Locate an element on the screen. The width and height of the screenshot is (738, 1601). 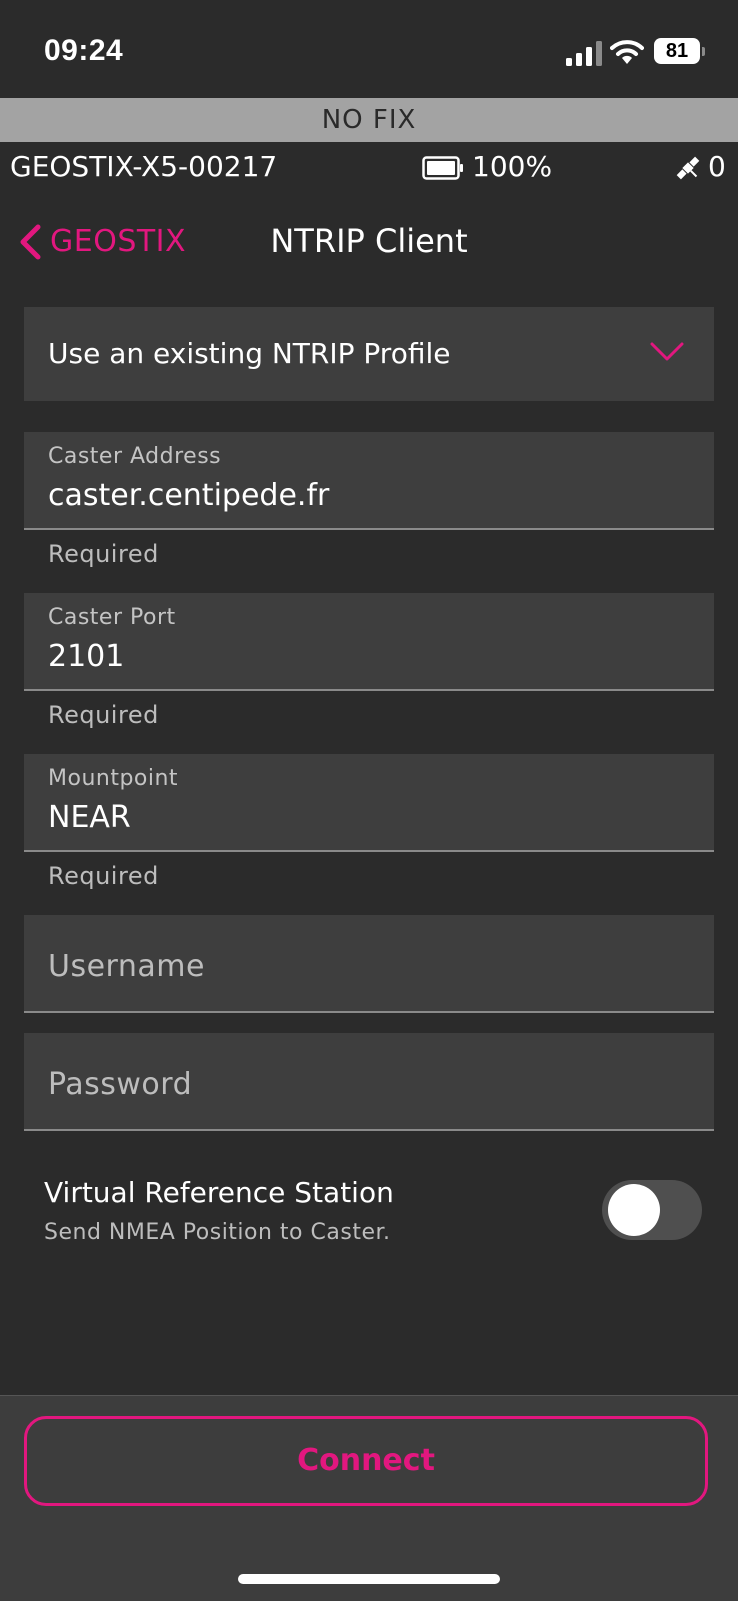
wifi-icon is located at coordinates (627, 52).